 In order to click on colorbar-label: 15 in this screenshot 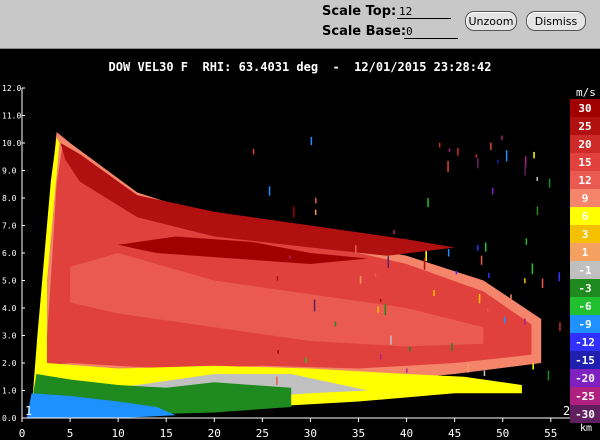, I will do `click(584, 162)`.